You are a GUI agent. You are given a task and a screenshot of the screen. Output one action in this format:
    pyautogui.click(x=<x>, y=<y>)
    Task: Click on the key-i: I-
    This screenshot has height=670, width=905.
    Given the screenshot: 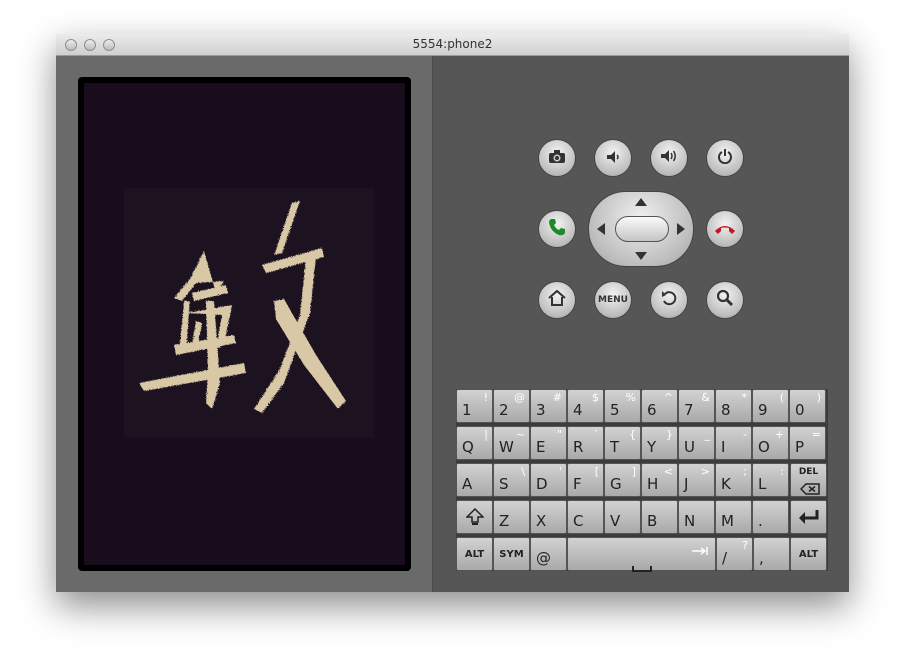 What is the action you would take?
    pyautogui.click(x=733, y=443)
    